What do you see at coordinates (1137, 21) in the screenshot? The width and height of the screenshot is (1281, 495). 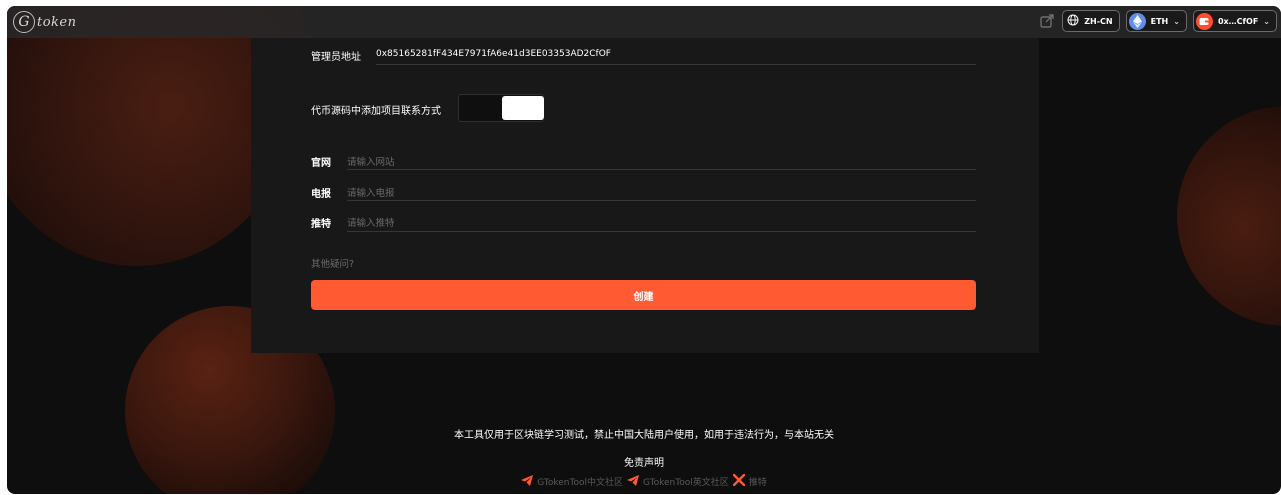 I see `ethereum-icon` at bounding box center [1137, 21].